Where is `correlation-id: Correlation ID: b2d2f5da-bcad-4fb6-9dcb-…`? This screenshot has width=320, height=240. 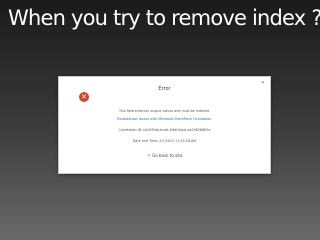 correlation-id: Correlation ID: b2d2f5da-bcad-4fb6-9dcb-… is located at coordinates (164, 130).